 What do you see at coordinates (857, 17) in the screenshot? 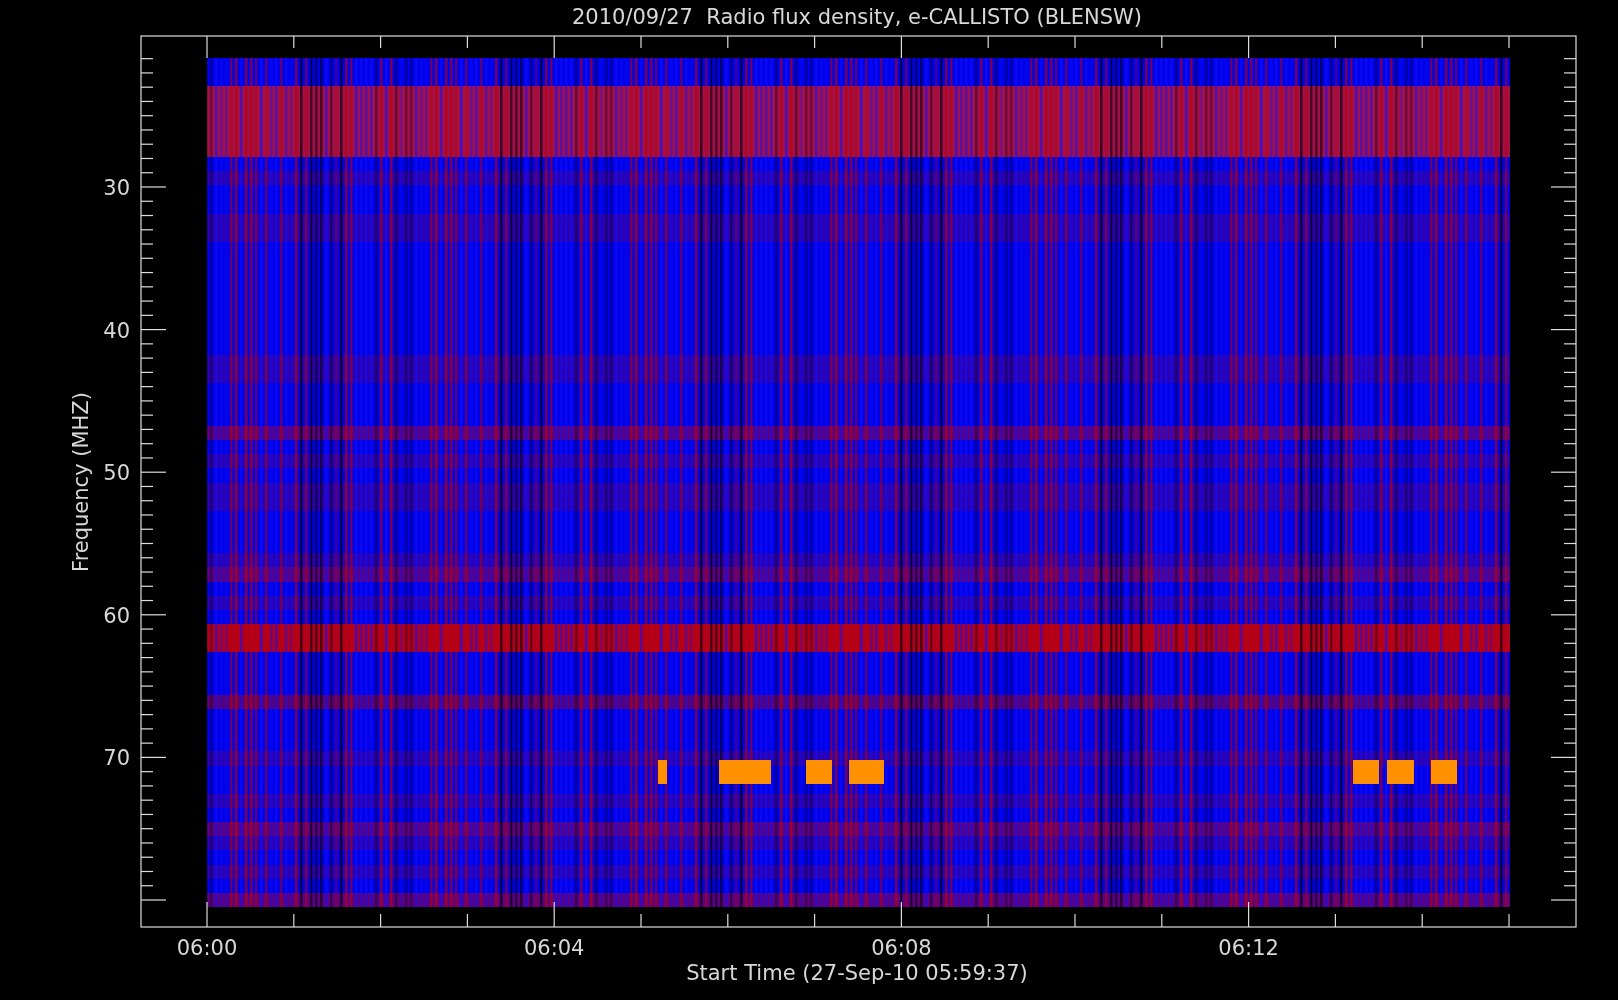
I see `chart-title: 2010/09/27 Radio flux density, e-CALLISTO (BLENSW)` at bounding box center [857, 17].